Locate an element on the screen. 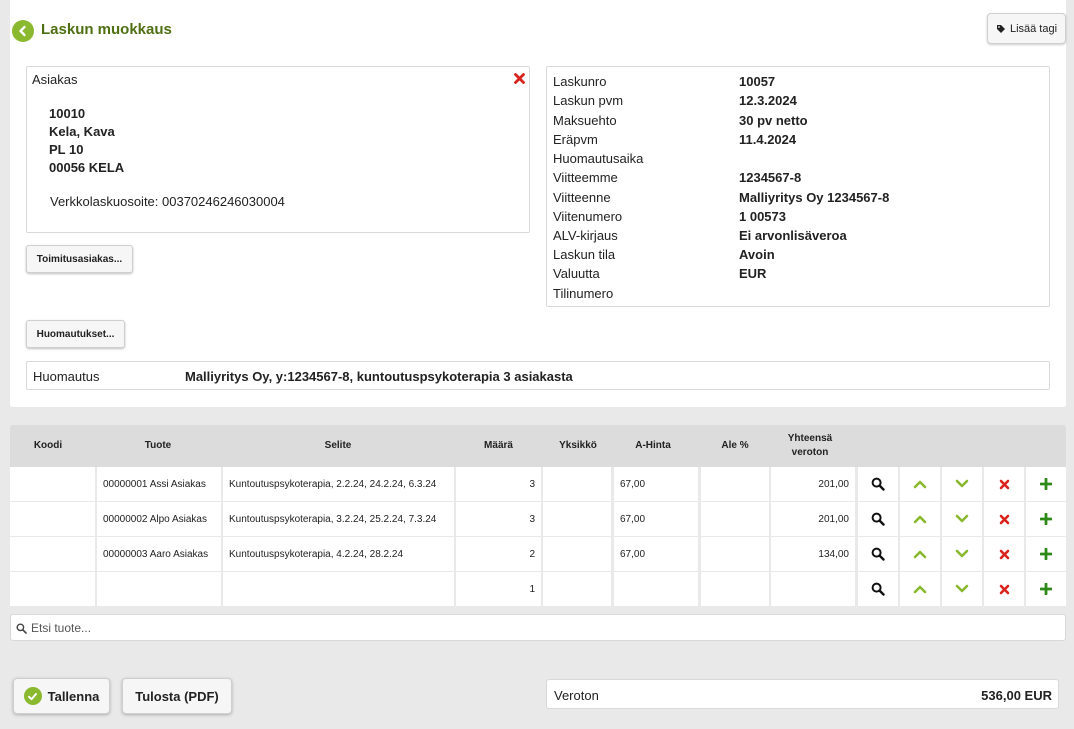  cell-product: 00000001 Assi Asiakas is located at coordinates (159, 484).